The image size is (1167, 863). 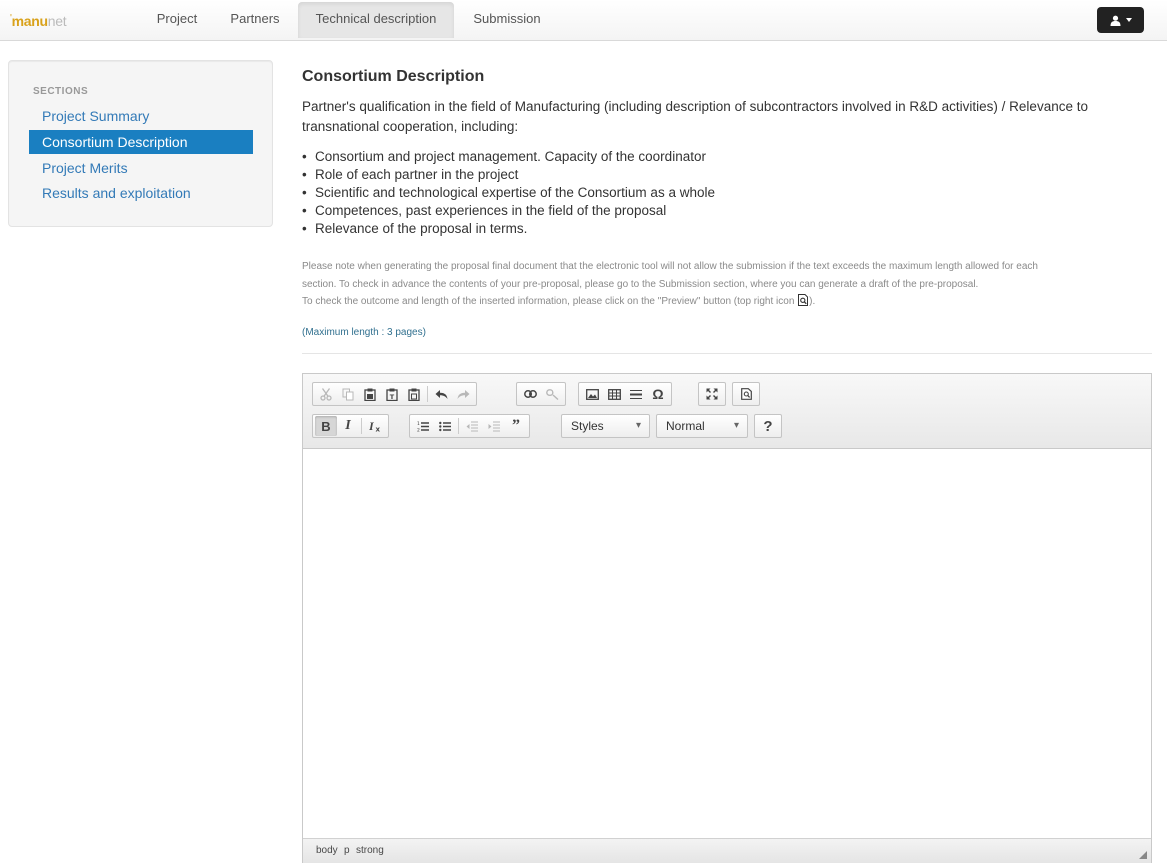 What do you see at coordinates (507, 19) in the screenshot?
I see `tab-submission: Submission` at bounding box center [507, 19].